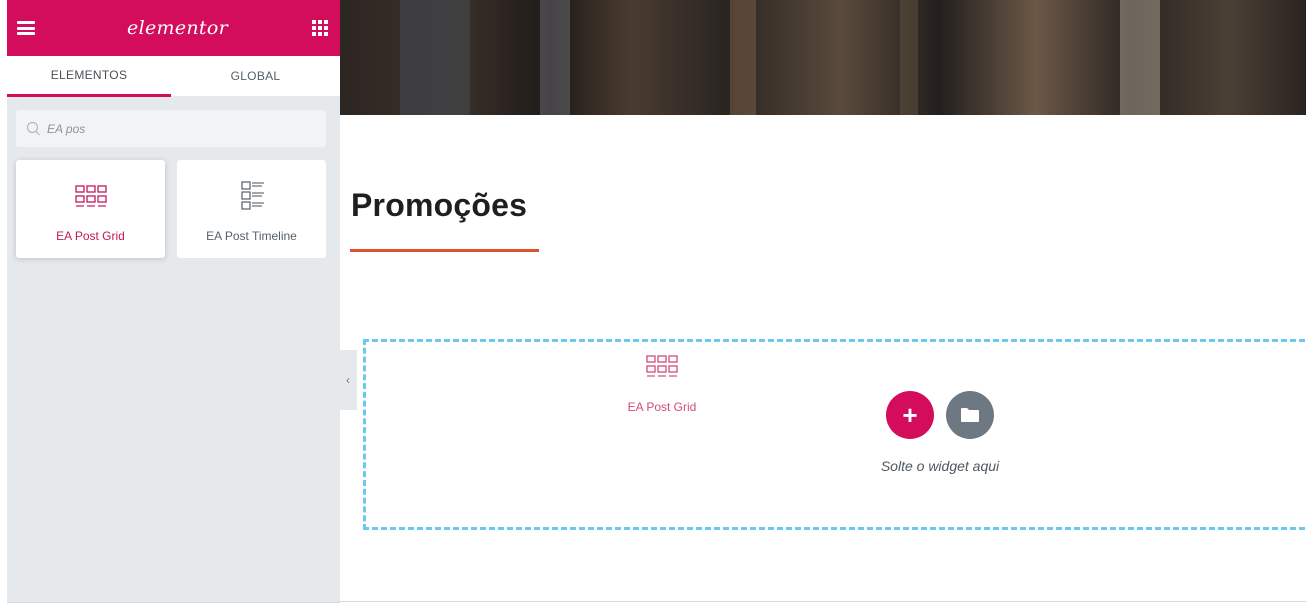 This screenshot has height=603, width=1306. I want to click on add-template-button, so click(970, 415).